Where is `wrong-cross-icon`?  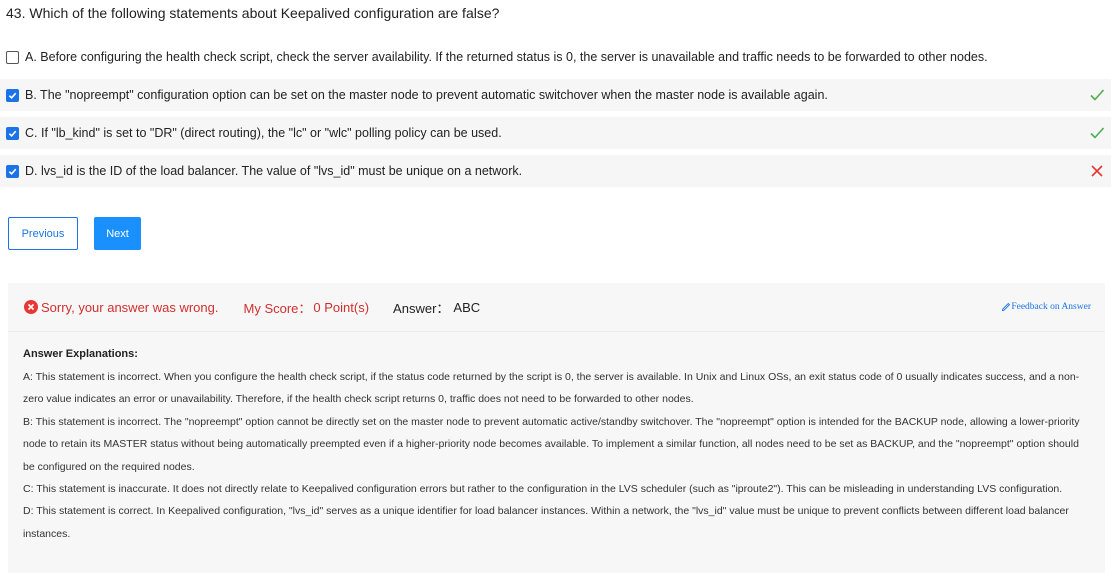
wrong-cross-icon is located at coordinates (1097, 171).